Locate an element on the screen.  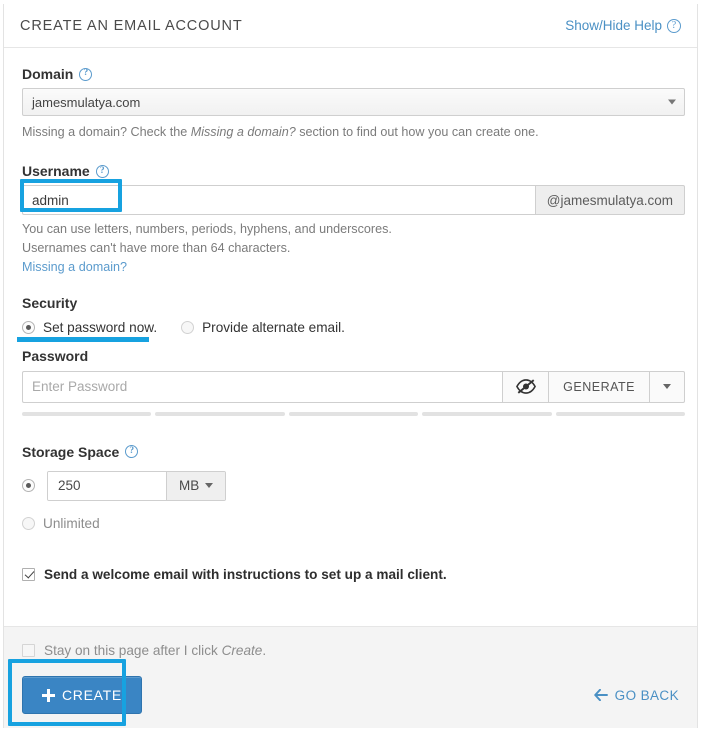
radio-icon-alternate-email is located at coordinates (188, 327).